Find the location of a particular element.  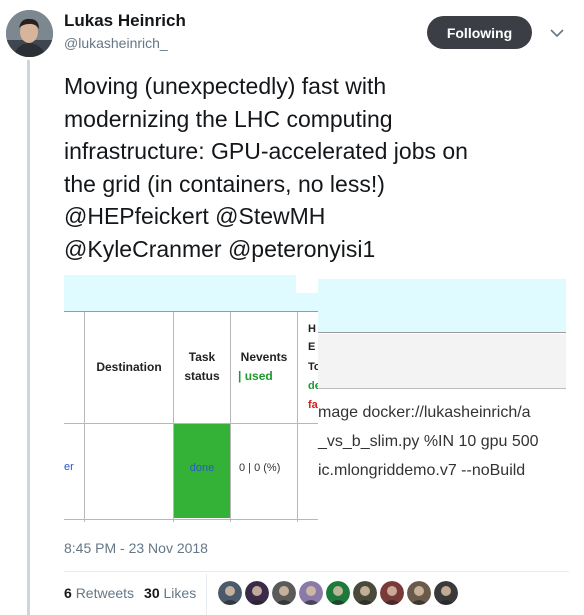

tweet-stats: 6 Retweets 30 Likes is located at coordinates (130, 593).